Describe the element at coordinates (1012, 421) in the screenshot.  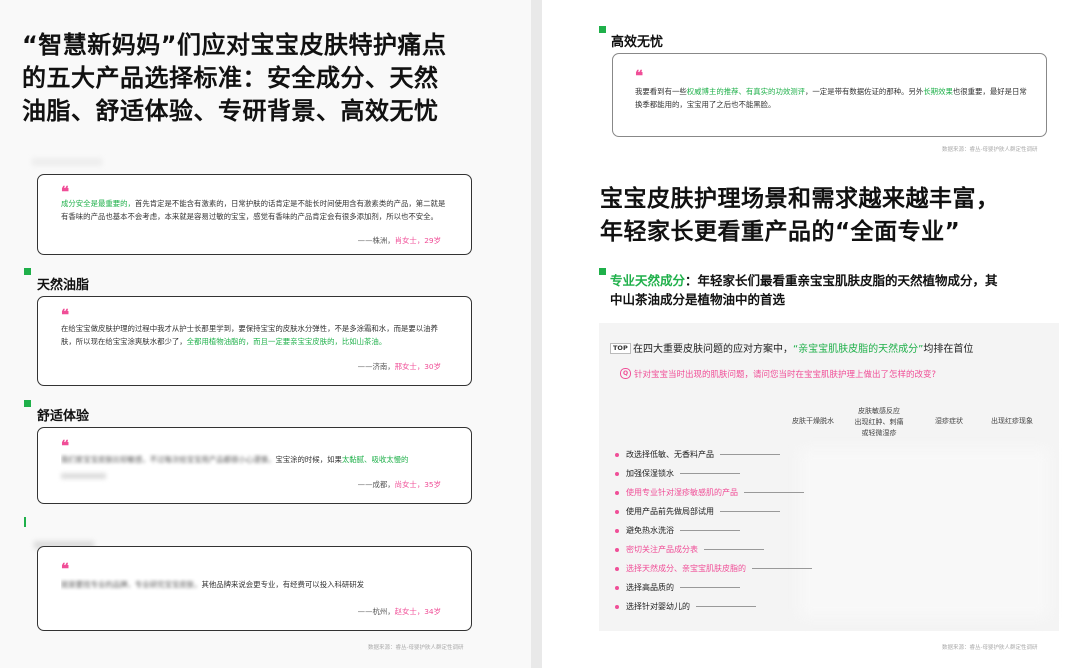
I see `column-header: 出现红疹现象` at that location.